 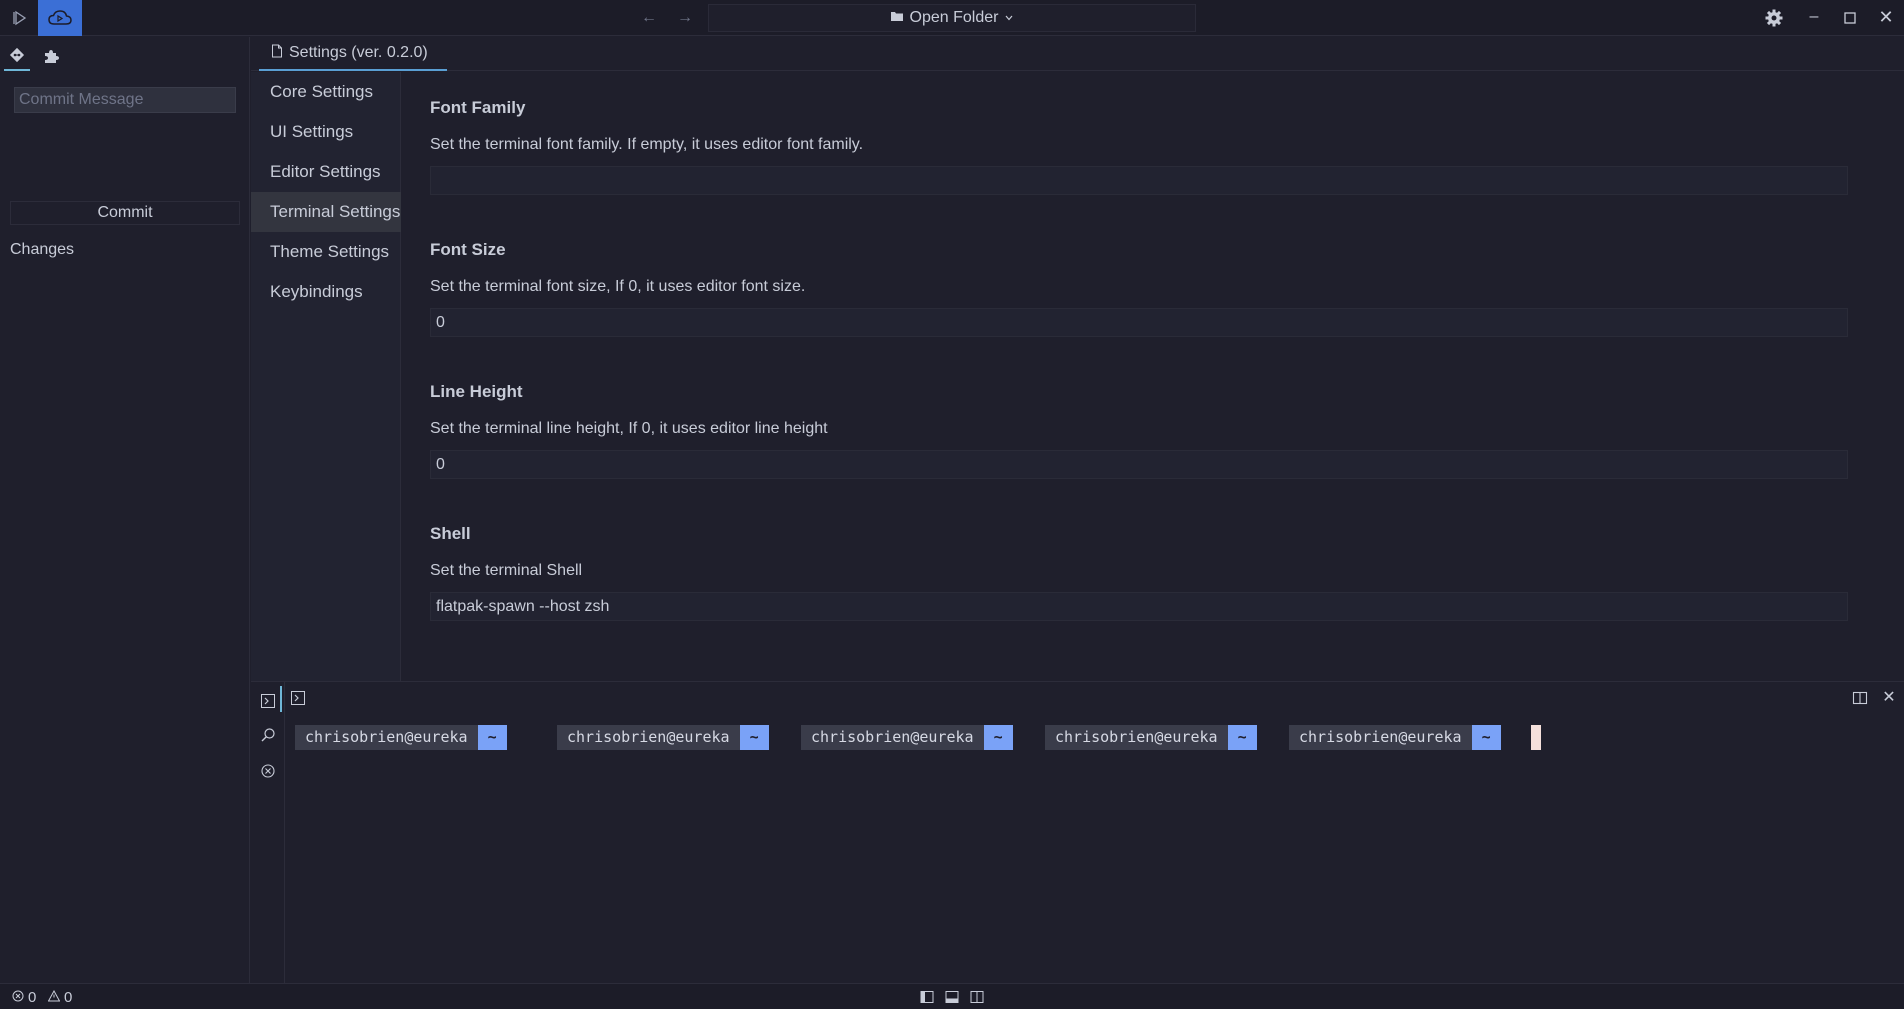 What do you see at coordinates (1139, 464) in the screenshot?
I see `line-height-input` at bounding box center [1139, 464].